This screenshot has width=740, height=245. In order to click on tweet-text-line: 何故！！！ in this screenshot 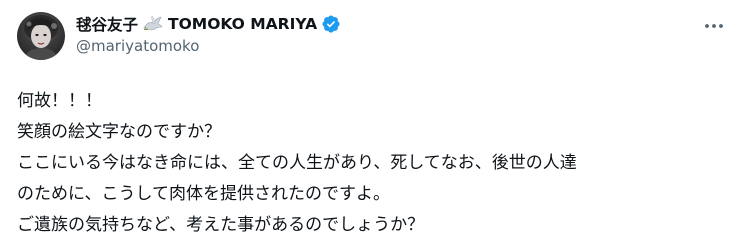, I will do `click(59, 101)`.